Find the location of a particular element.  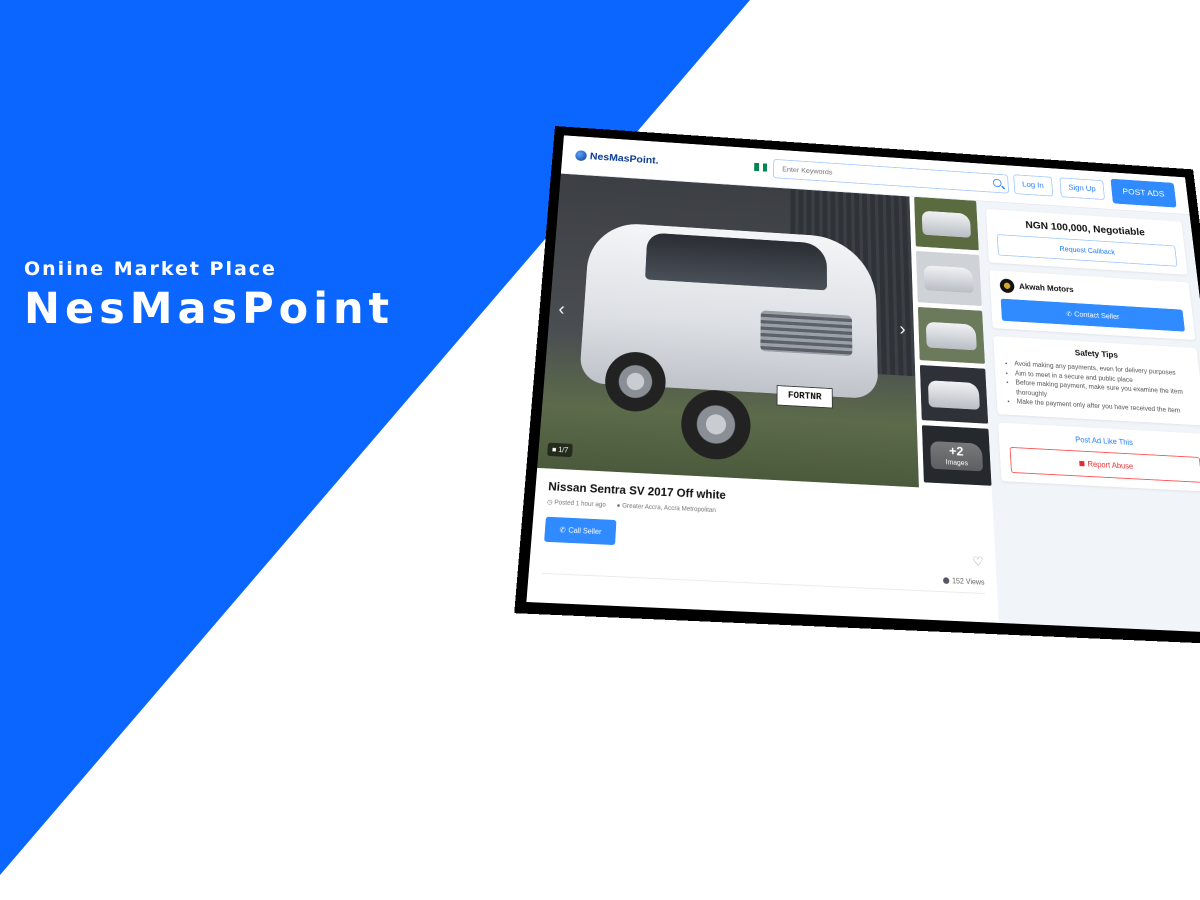

search-bar is located at coordinates (891, 176).